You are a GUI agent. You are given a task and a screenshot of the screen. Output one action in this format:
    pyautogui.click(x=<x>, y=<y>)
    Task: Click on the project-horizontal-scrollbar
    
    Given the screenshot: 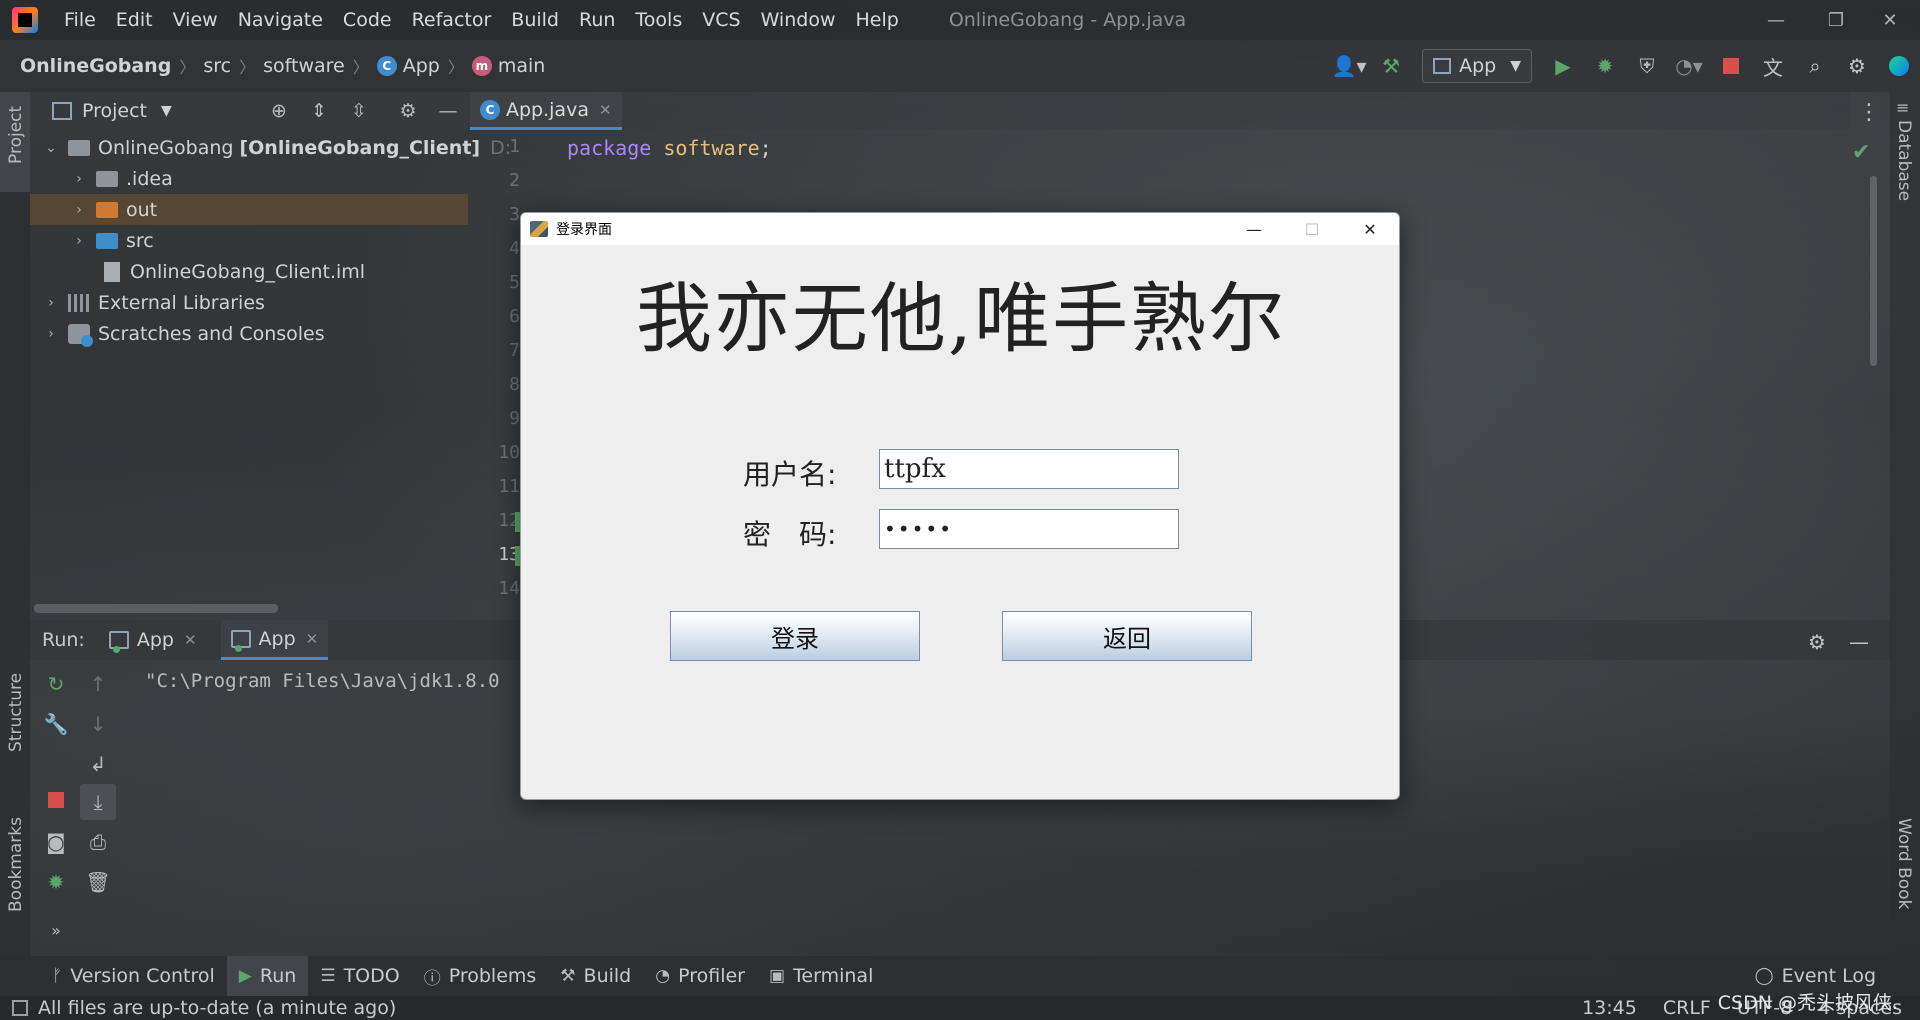 What is the action you would take?
    pyautogui.click(x=156, y=608)
    